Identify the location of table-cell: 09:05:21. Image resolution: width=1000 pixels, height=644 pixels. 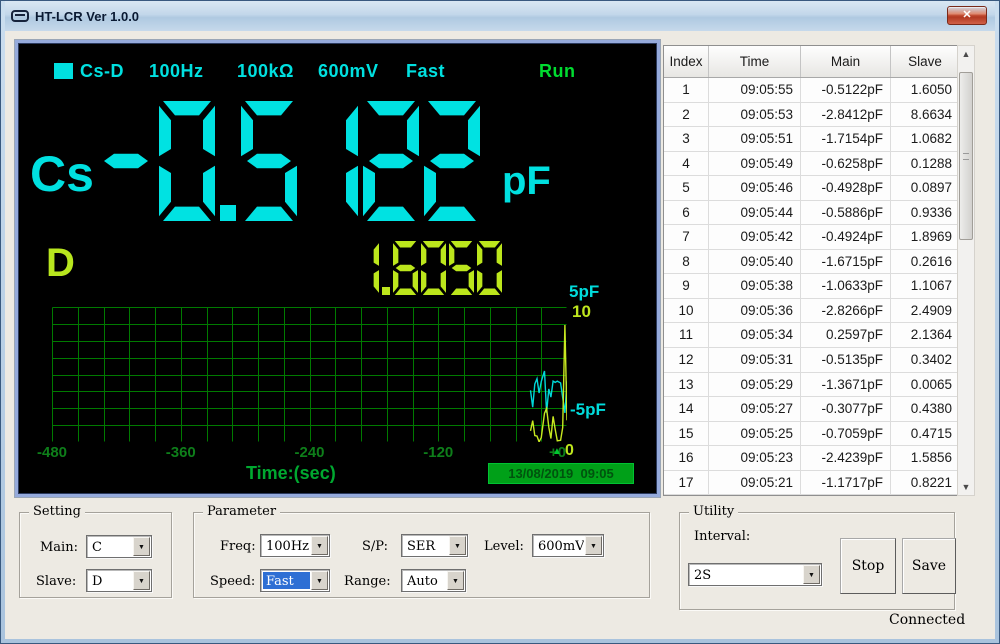
(755, 482).